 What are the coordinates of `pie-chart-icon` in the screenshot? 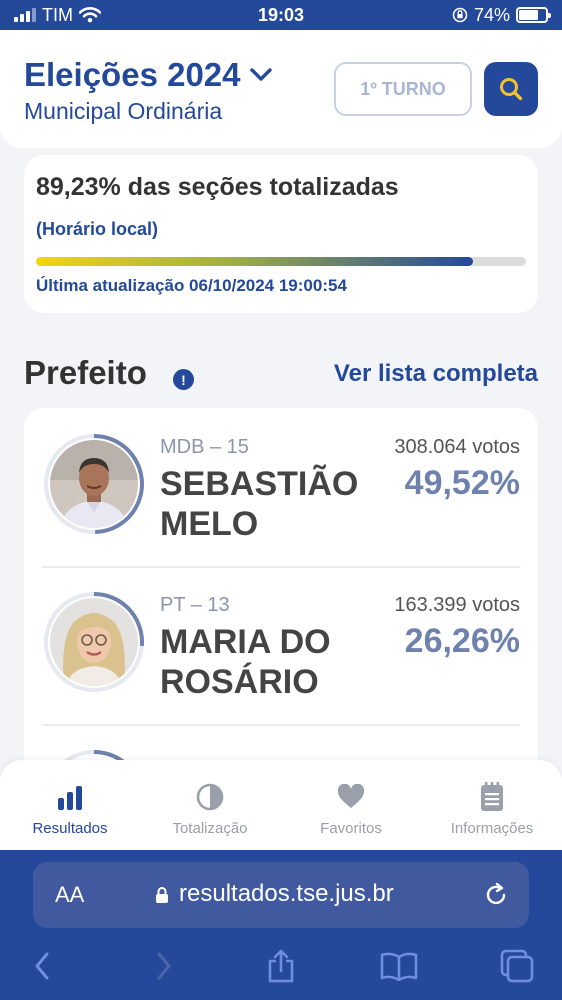 It's located at (210, 797).